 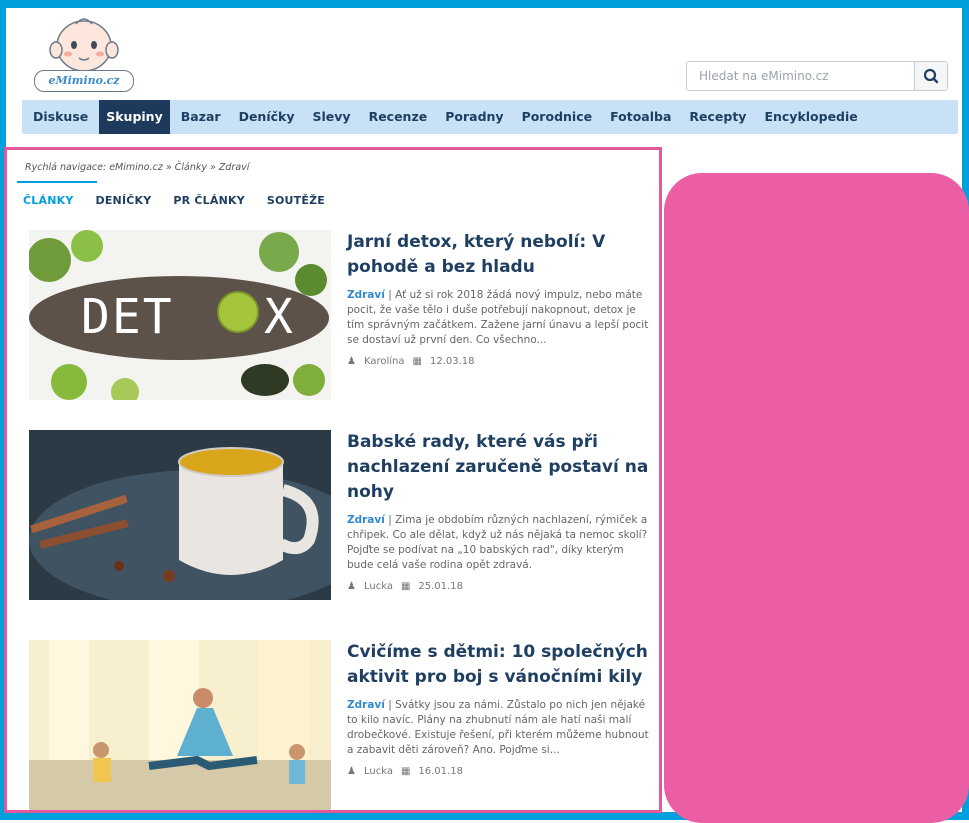 I want to click on search-box, so click(x=817, y=76).